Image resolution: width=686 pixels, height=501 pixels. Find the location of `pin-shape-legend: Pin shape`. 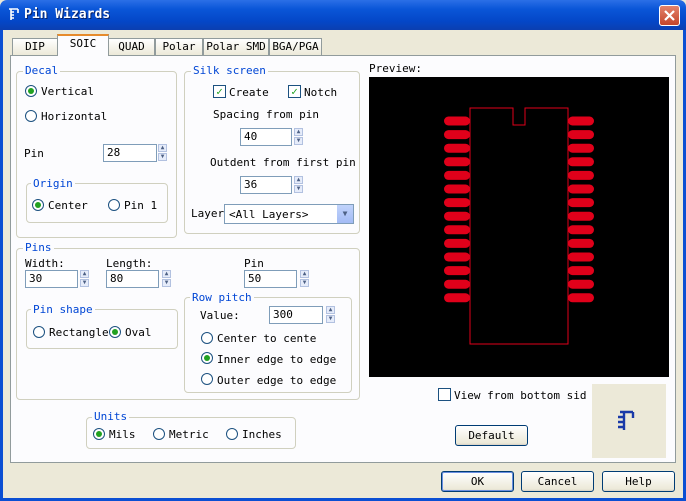

pin-shape-legend: Pin shape is located at coordinates (63, 309).